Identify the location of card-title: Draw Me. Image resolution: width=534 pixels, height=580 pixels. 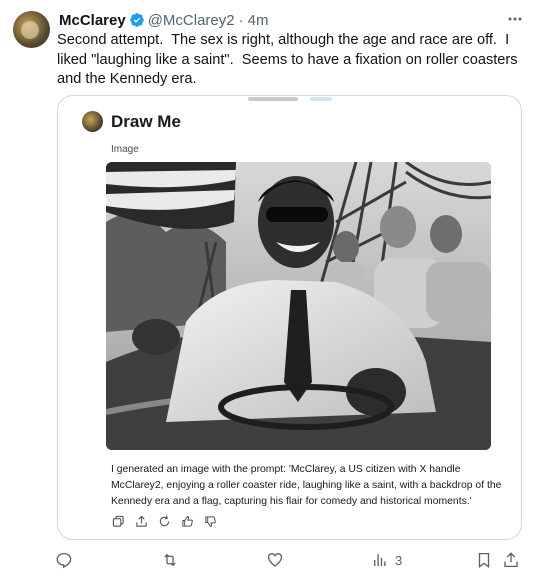
(146, 121).